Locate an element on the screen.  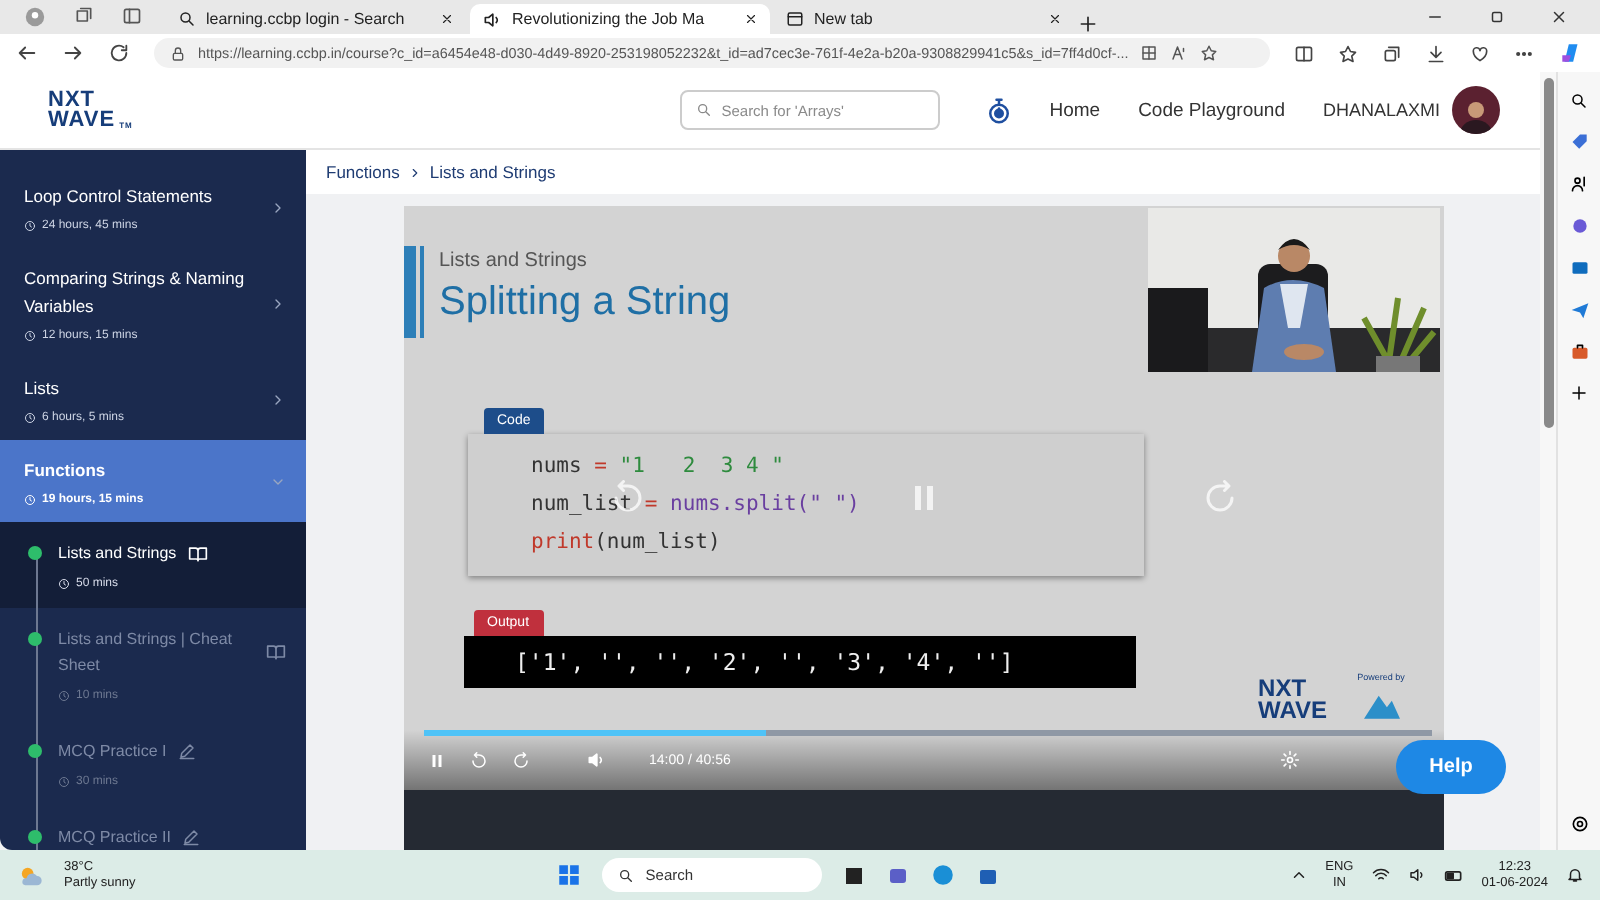
browser-tab: New tab is located at coordinates (924, 19).